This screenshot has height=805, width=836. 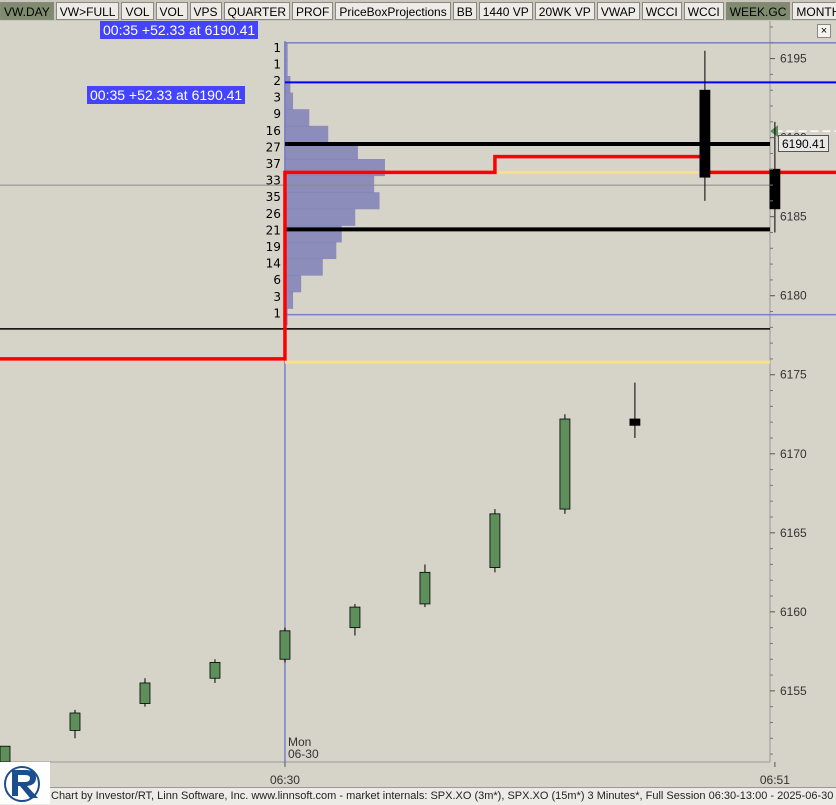 What do you see at coordinates (793, 454) in the screenshot?
I see `price-tick-label: 6170` at bounding box center [793, 454].